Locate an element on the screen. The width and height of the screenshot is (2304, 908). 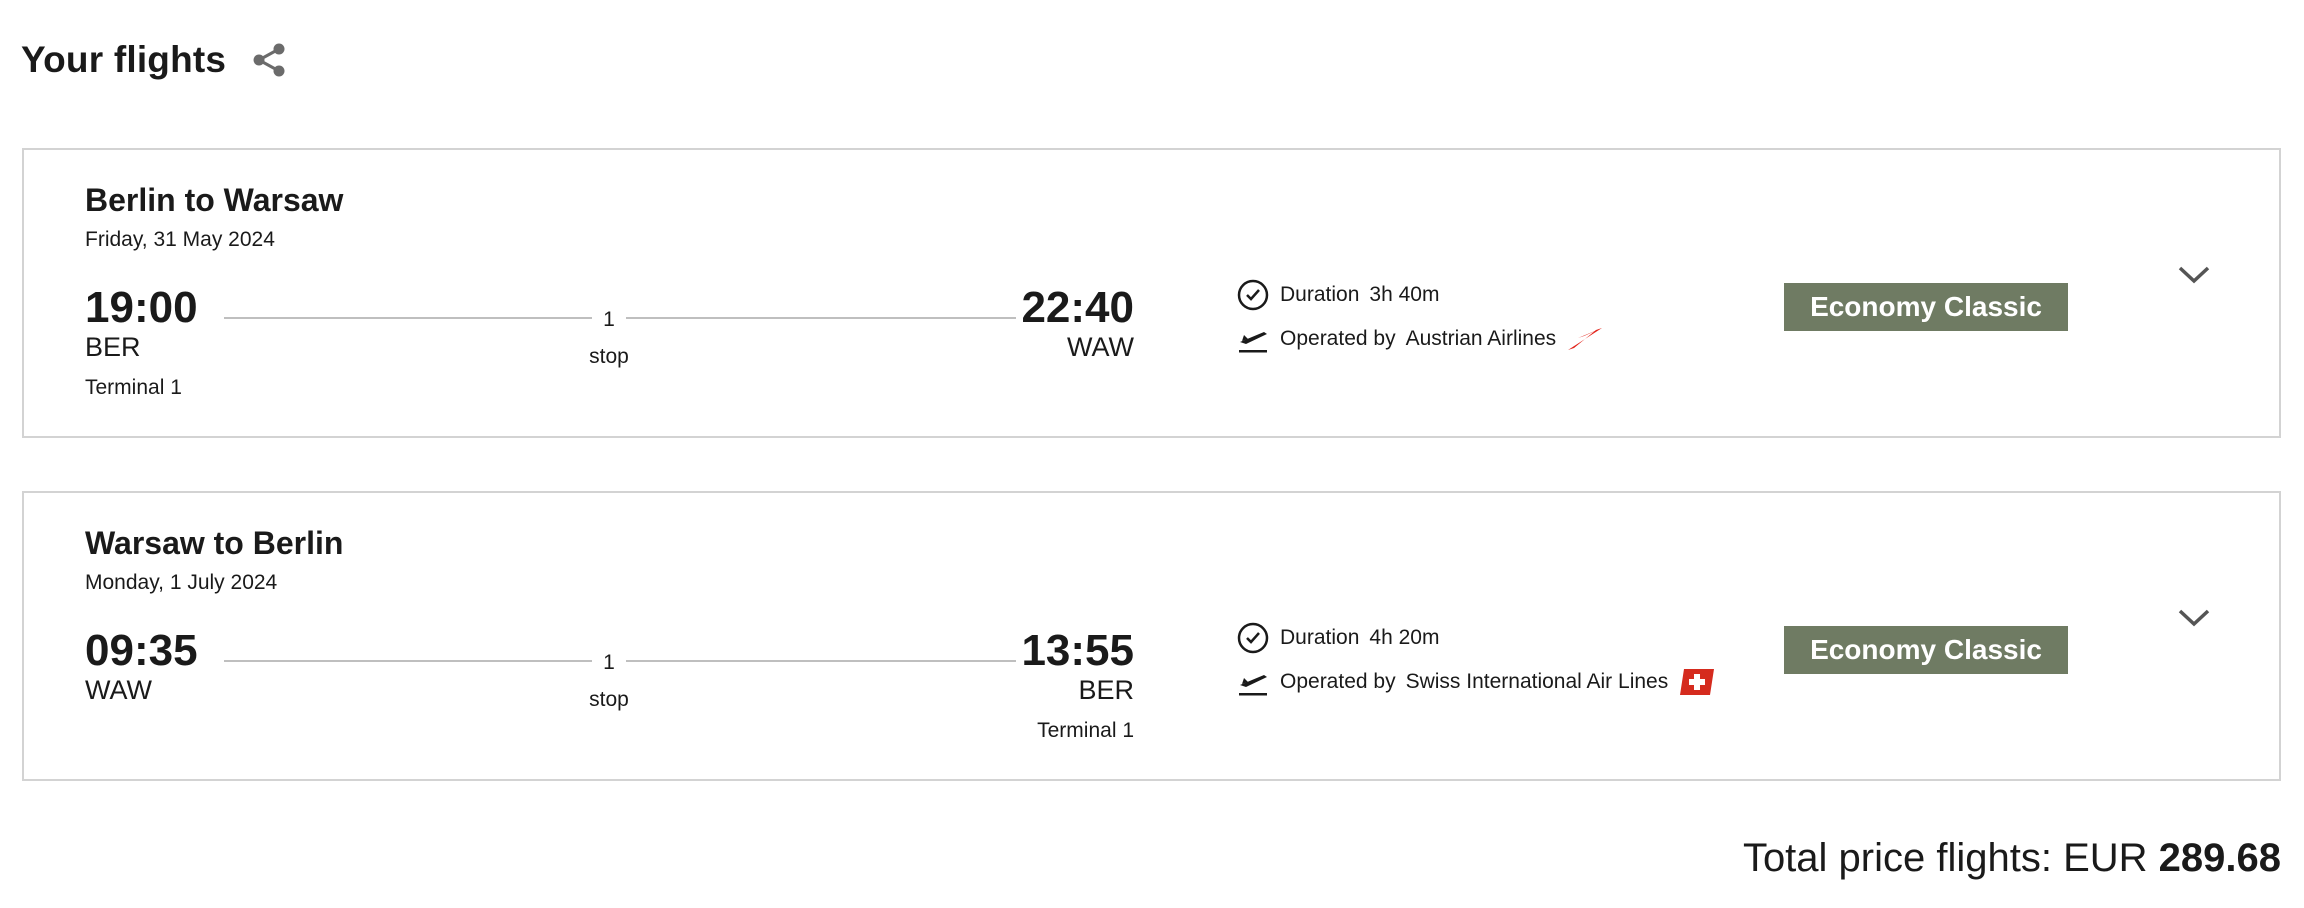
arrival-airport-code: WAW is located at coordinates (1100, 347).